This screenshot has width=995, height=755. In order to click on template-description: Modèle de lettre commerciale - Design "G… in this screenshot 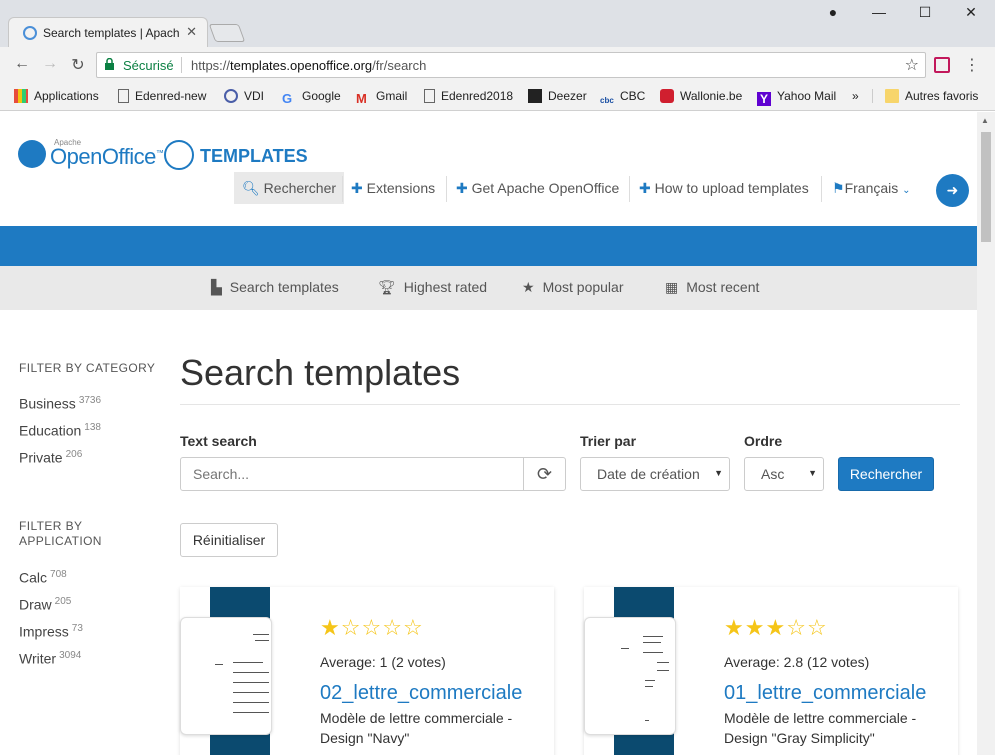, I will do `click(820, 728)`.